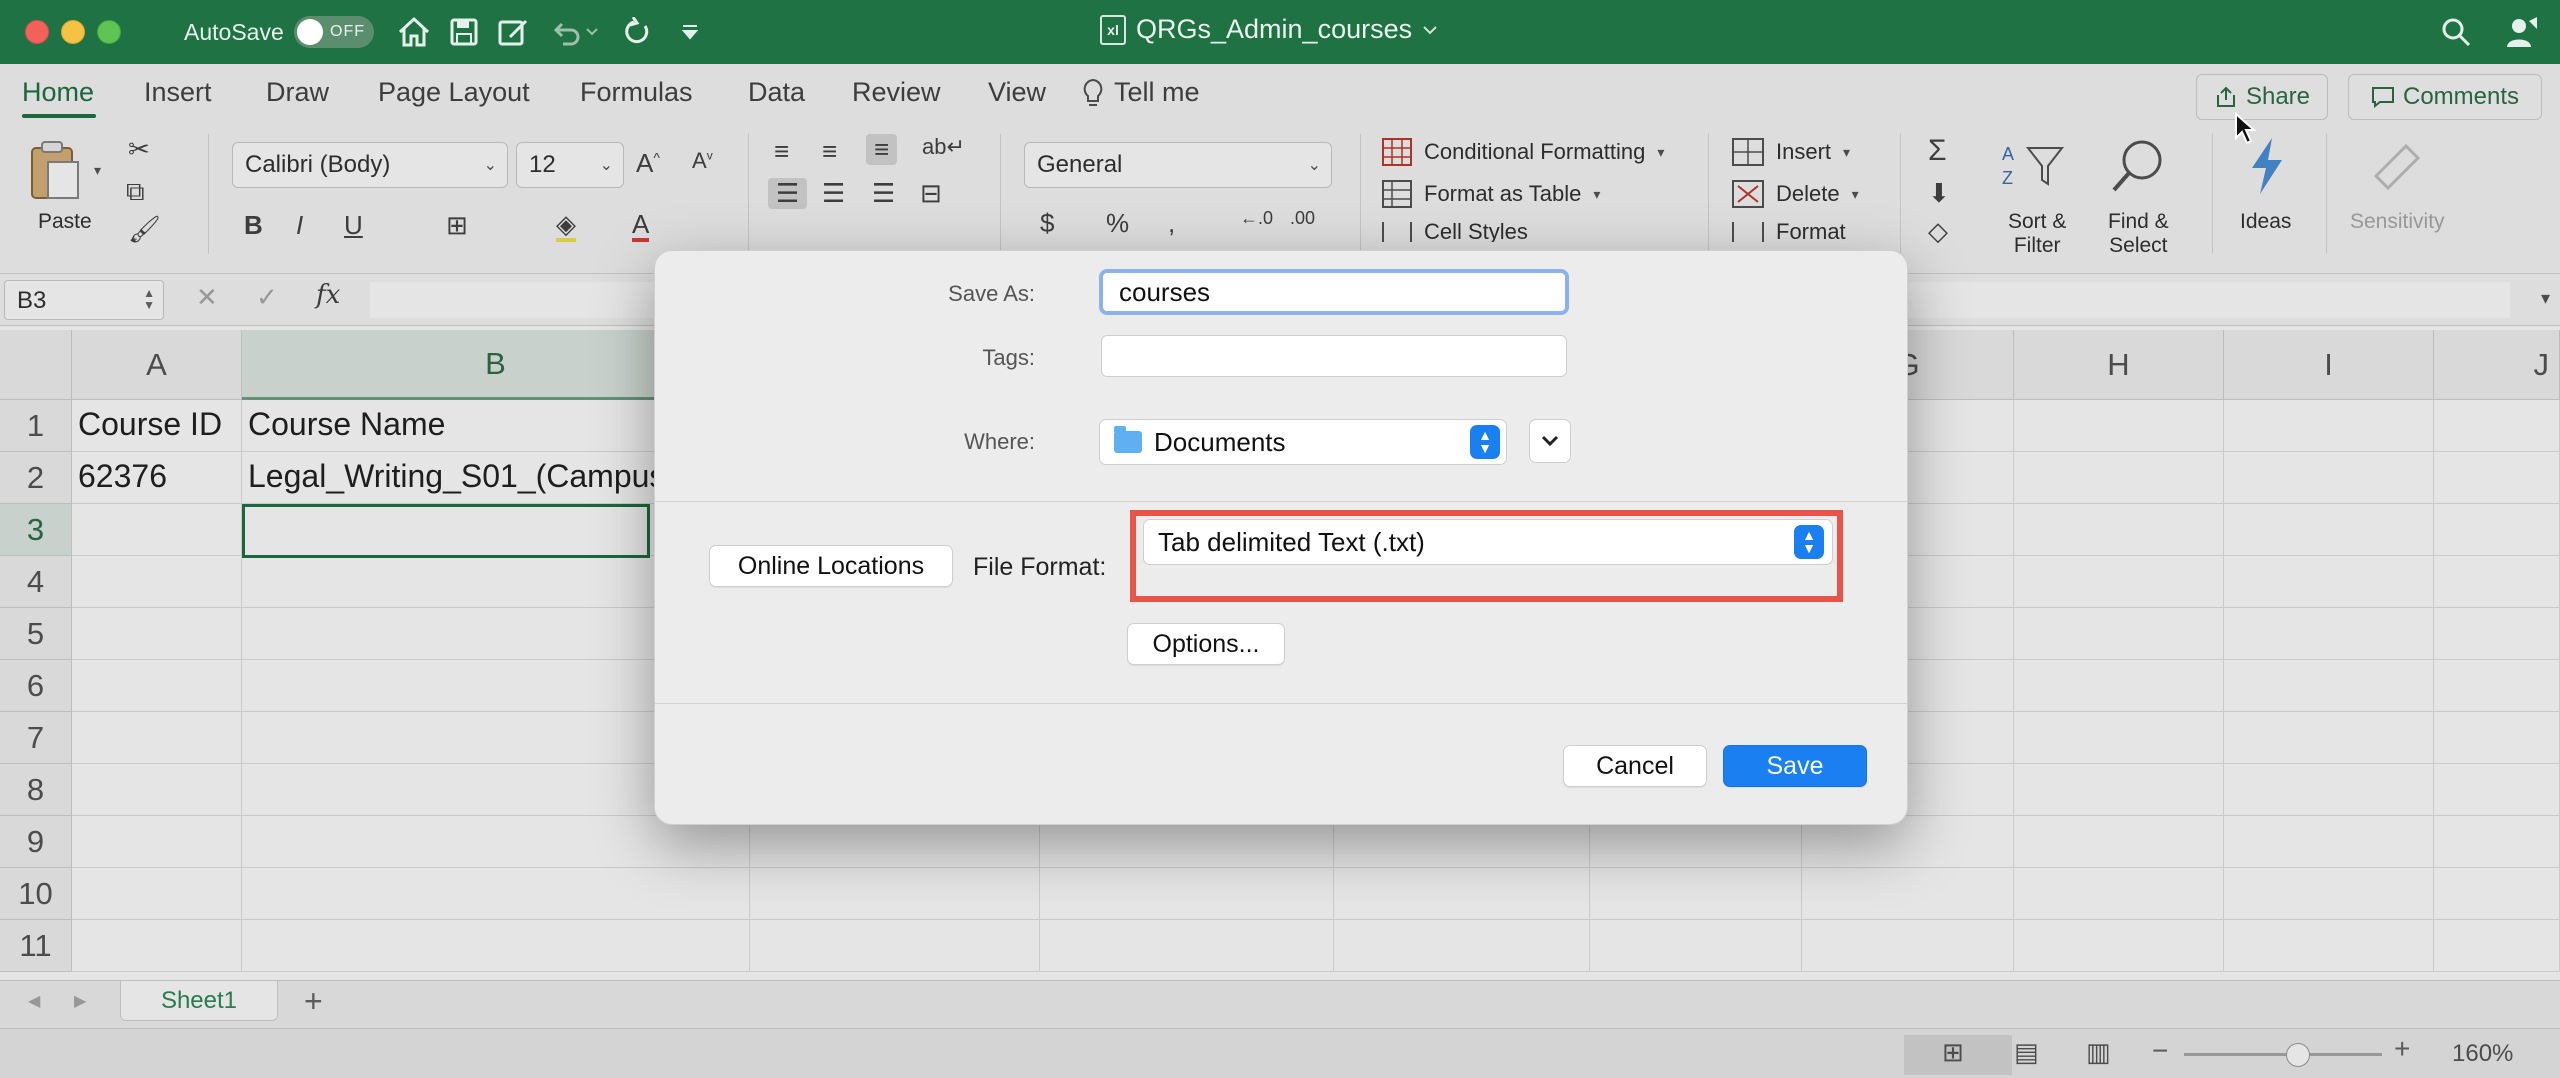  What do you see at coordinates (347, 31) in the screenshot?
I see `autosave-state: OFF` at bounding box center [347, 31].